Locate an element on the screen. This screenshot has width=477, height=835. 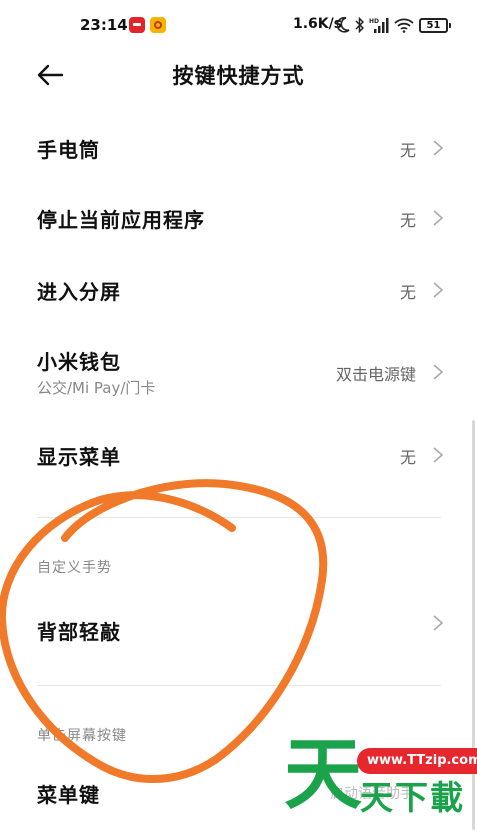
watermark-char: 天 is located at coordinates (323, 775).